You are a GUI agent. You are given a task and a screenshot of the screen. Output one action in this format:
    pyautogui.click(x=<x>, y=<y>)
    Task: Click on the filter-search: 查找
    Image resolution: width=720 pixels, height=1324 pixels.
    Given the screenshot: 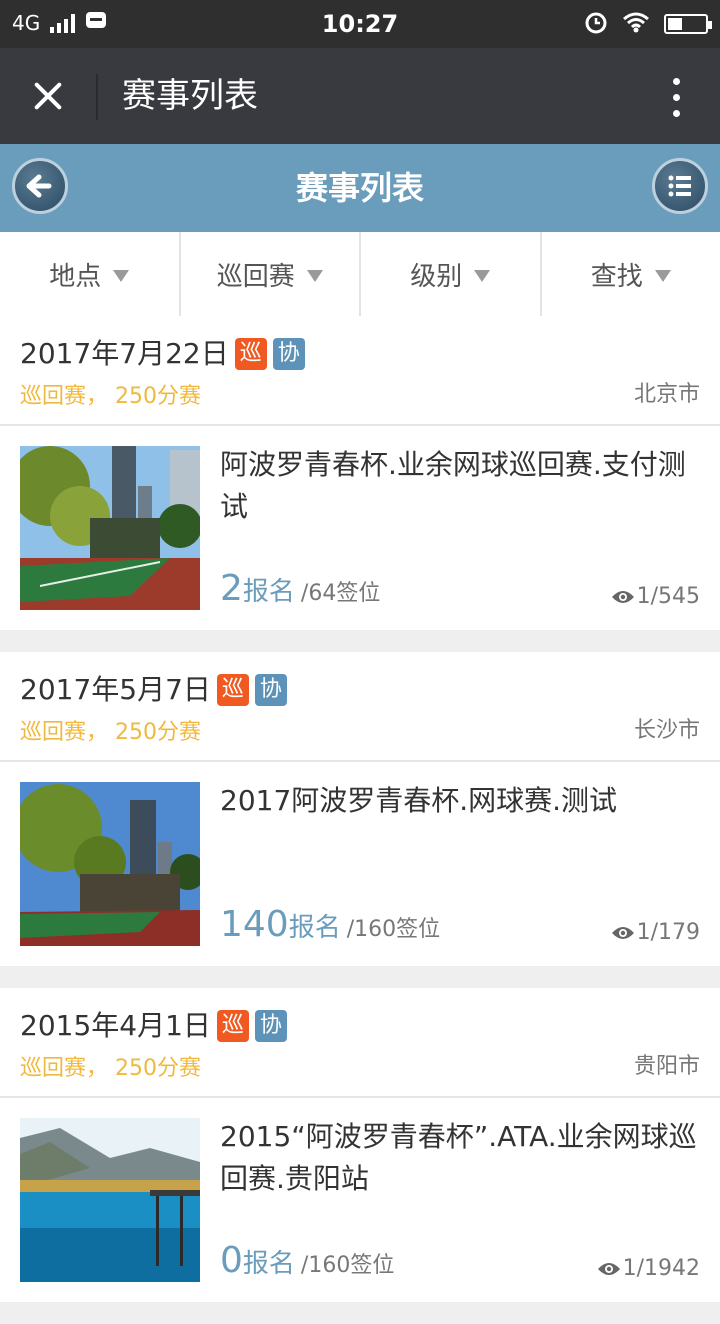 What is the action you would take?
    pyautogui.click(x=631, y=274)
    